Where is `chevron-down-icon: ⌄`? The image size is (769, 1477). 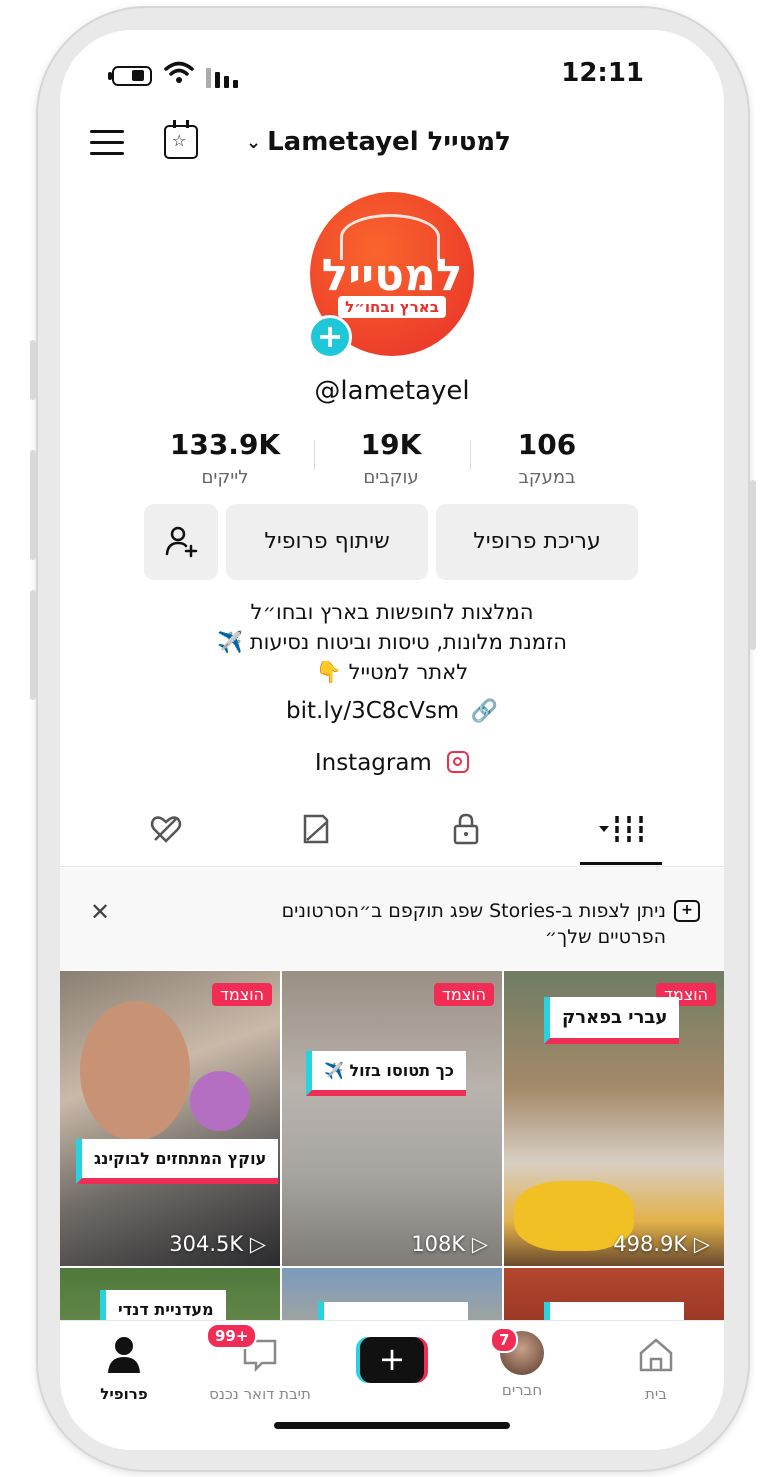 chevron-down-icon: ⌄ is located at coordinates (254, 142).